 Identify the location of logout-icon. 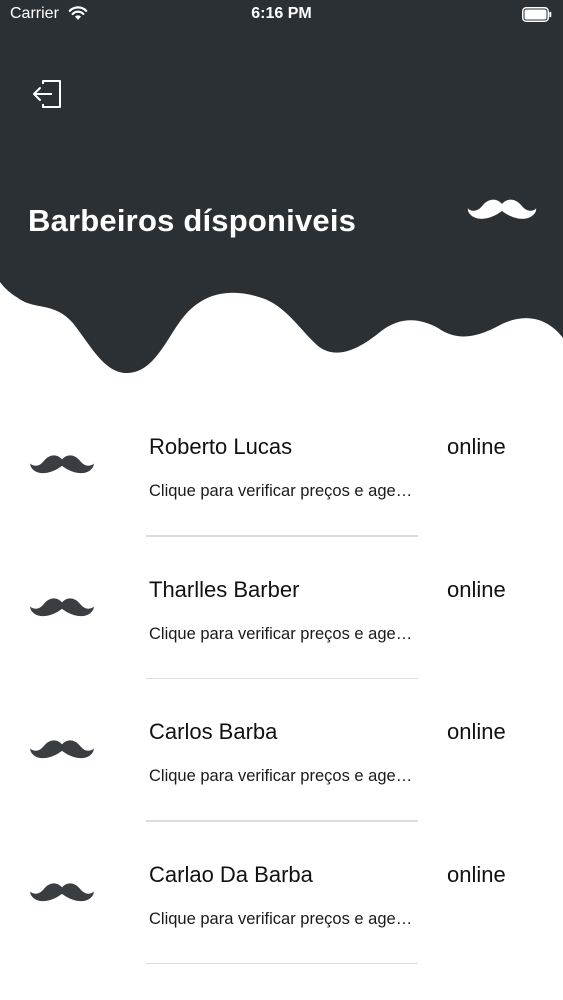
(47, 94).